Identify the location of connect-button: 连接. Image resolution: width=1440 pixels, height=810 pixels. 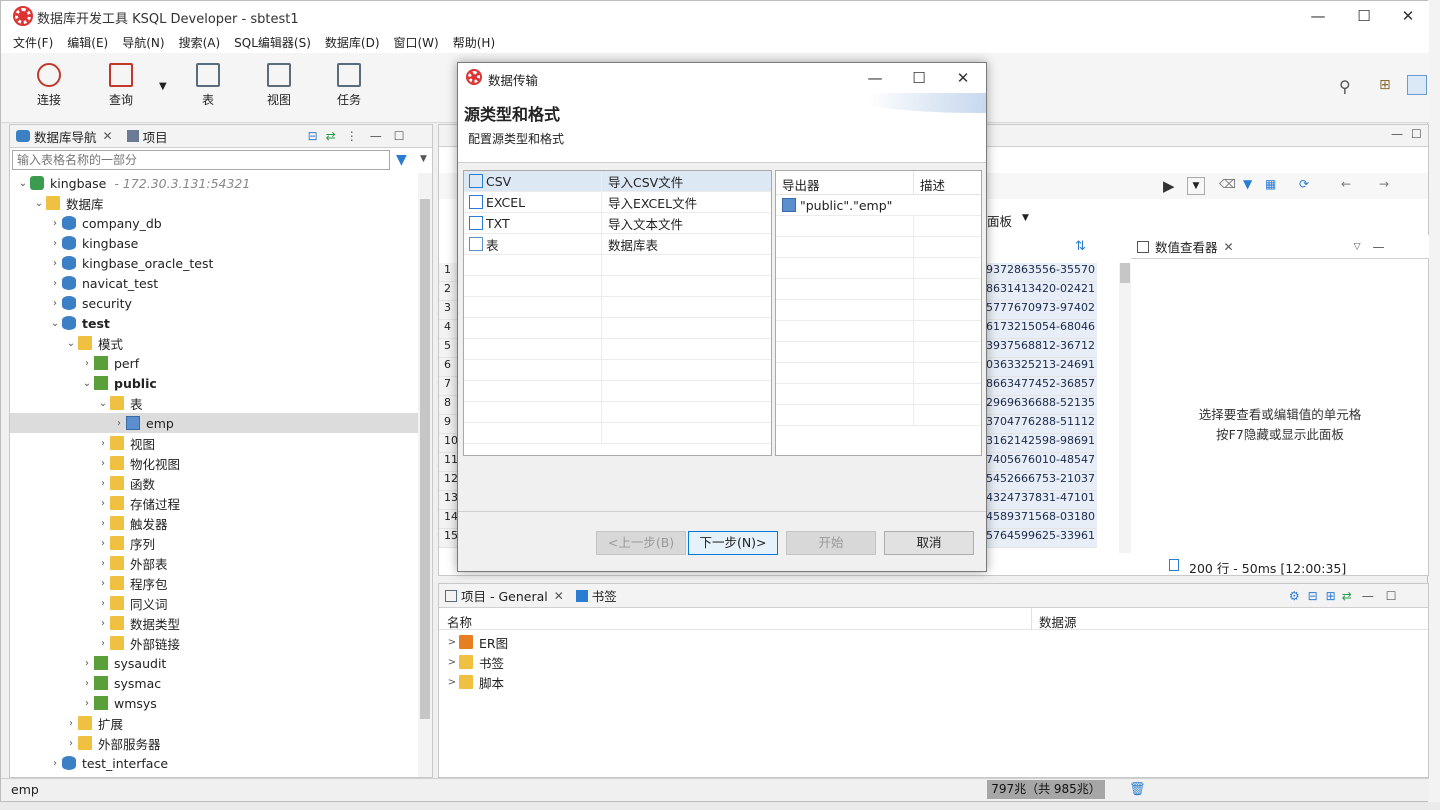
(49, 88).